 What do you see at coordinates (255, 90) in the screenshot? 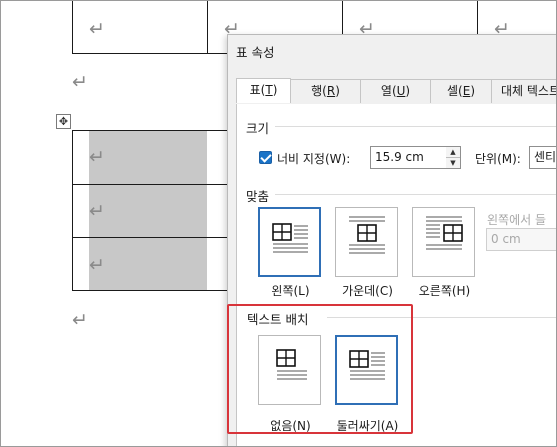
I see `tab-label: 표` at bounding box center [255, 90].